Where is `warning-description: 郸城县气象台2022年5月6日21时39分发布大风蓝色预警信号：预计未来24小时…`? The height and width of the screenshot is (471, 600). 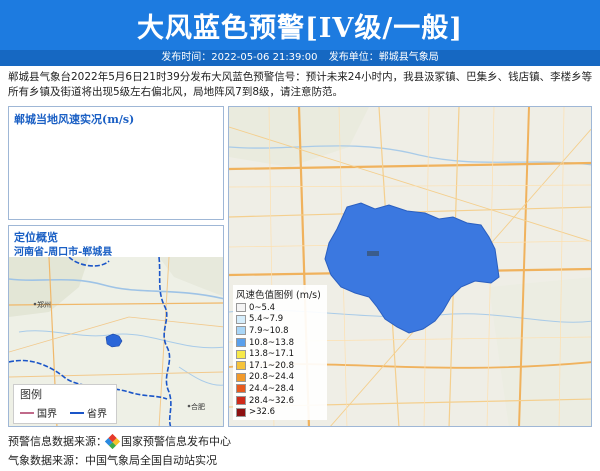
warning-description: 郸城县气象台2022年5月6日21时39分发布大风蓝色预警信号：预计未来24小时… is located at coordinates (300, 84).